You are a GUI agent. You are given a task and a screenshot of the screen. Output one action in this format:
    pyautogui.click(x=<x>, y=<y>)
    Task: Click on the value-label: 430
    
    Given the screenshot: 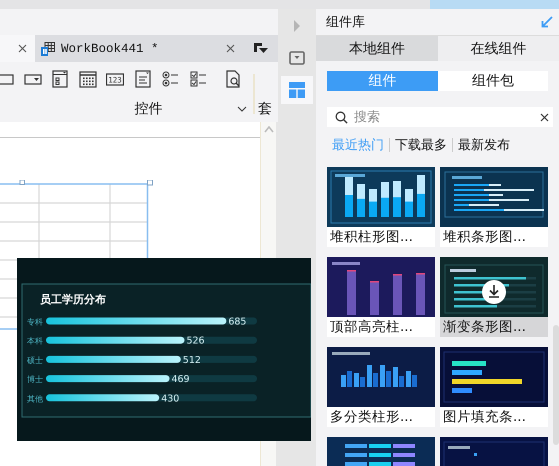 What is the action you would take?
    pyautogui.click(x=170, y=398)
    